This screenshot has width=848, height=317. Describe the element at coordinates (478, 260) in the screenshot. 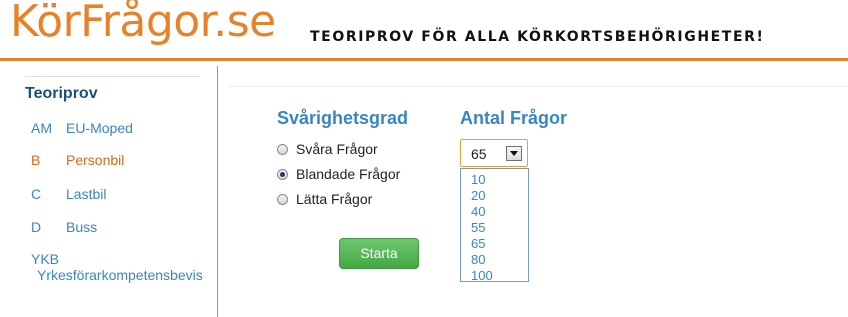

I see `dropdown-option-80: 80` at that location.